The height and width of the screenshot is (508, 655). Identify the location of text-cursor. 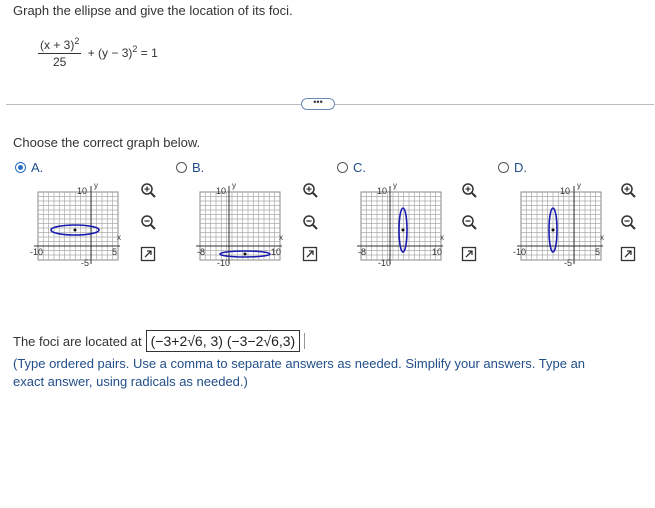
(305, 341).